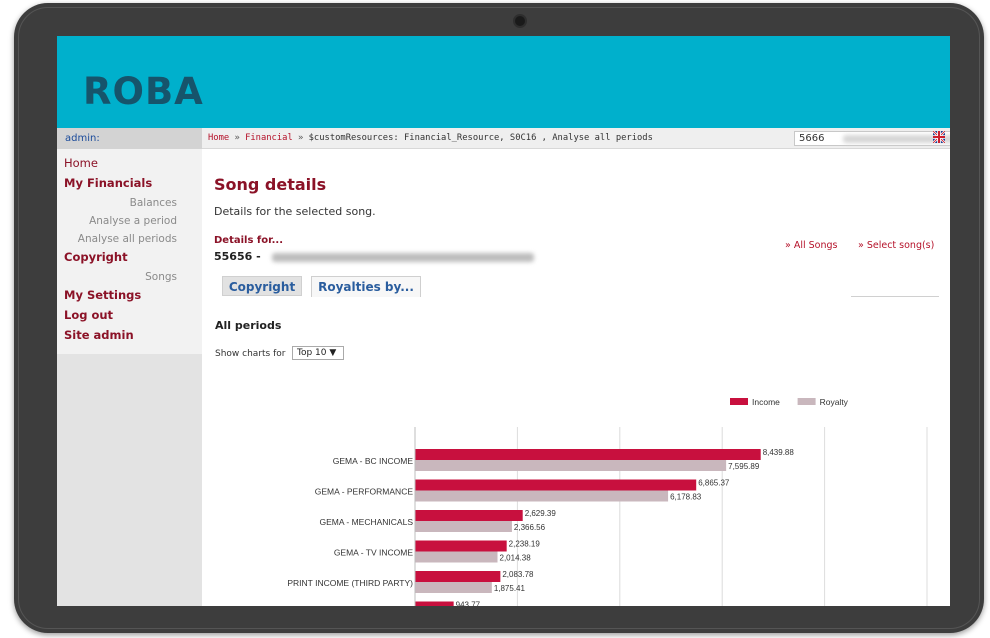  I want to click on top-n-select: Top 10 ▼, so click(318, 353).